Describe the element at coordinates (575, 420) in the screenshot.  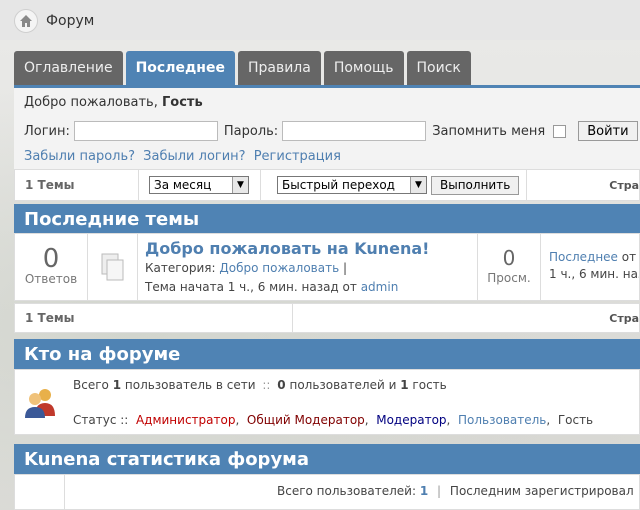
I see `legend-guest: Гость` at that location.